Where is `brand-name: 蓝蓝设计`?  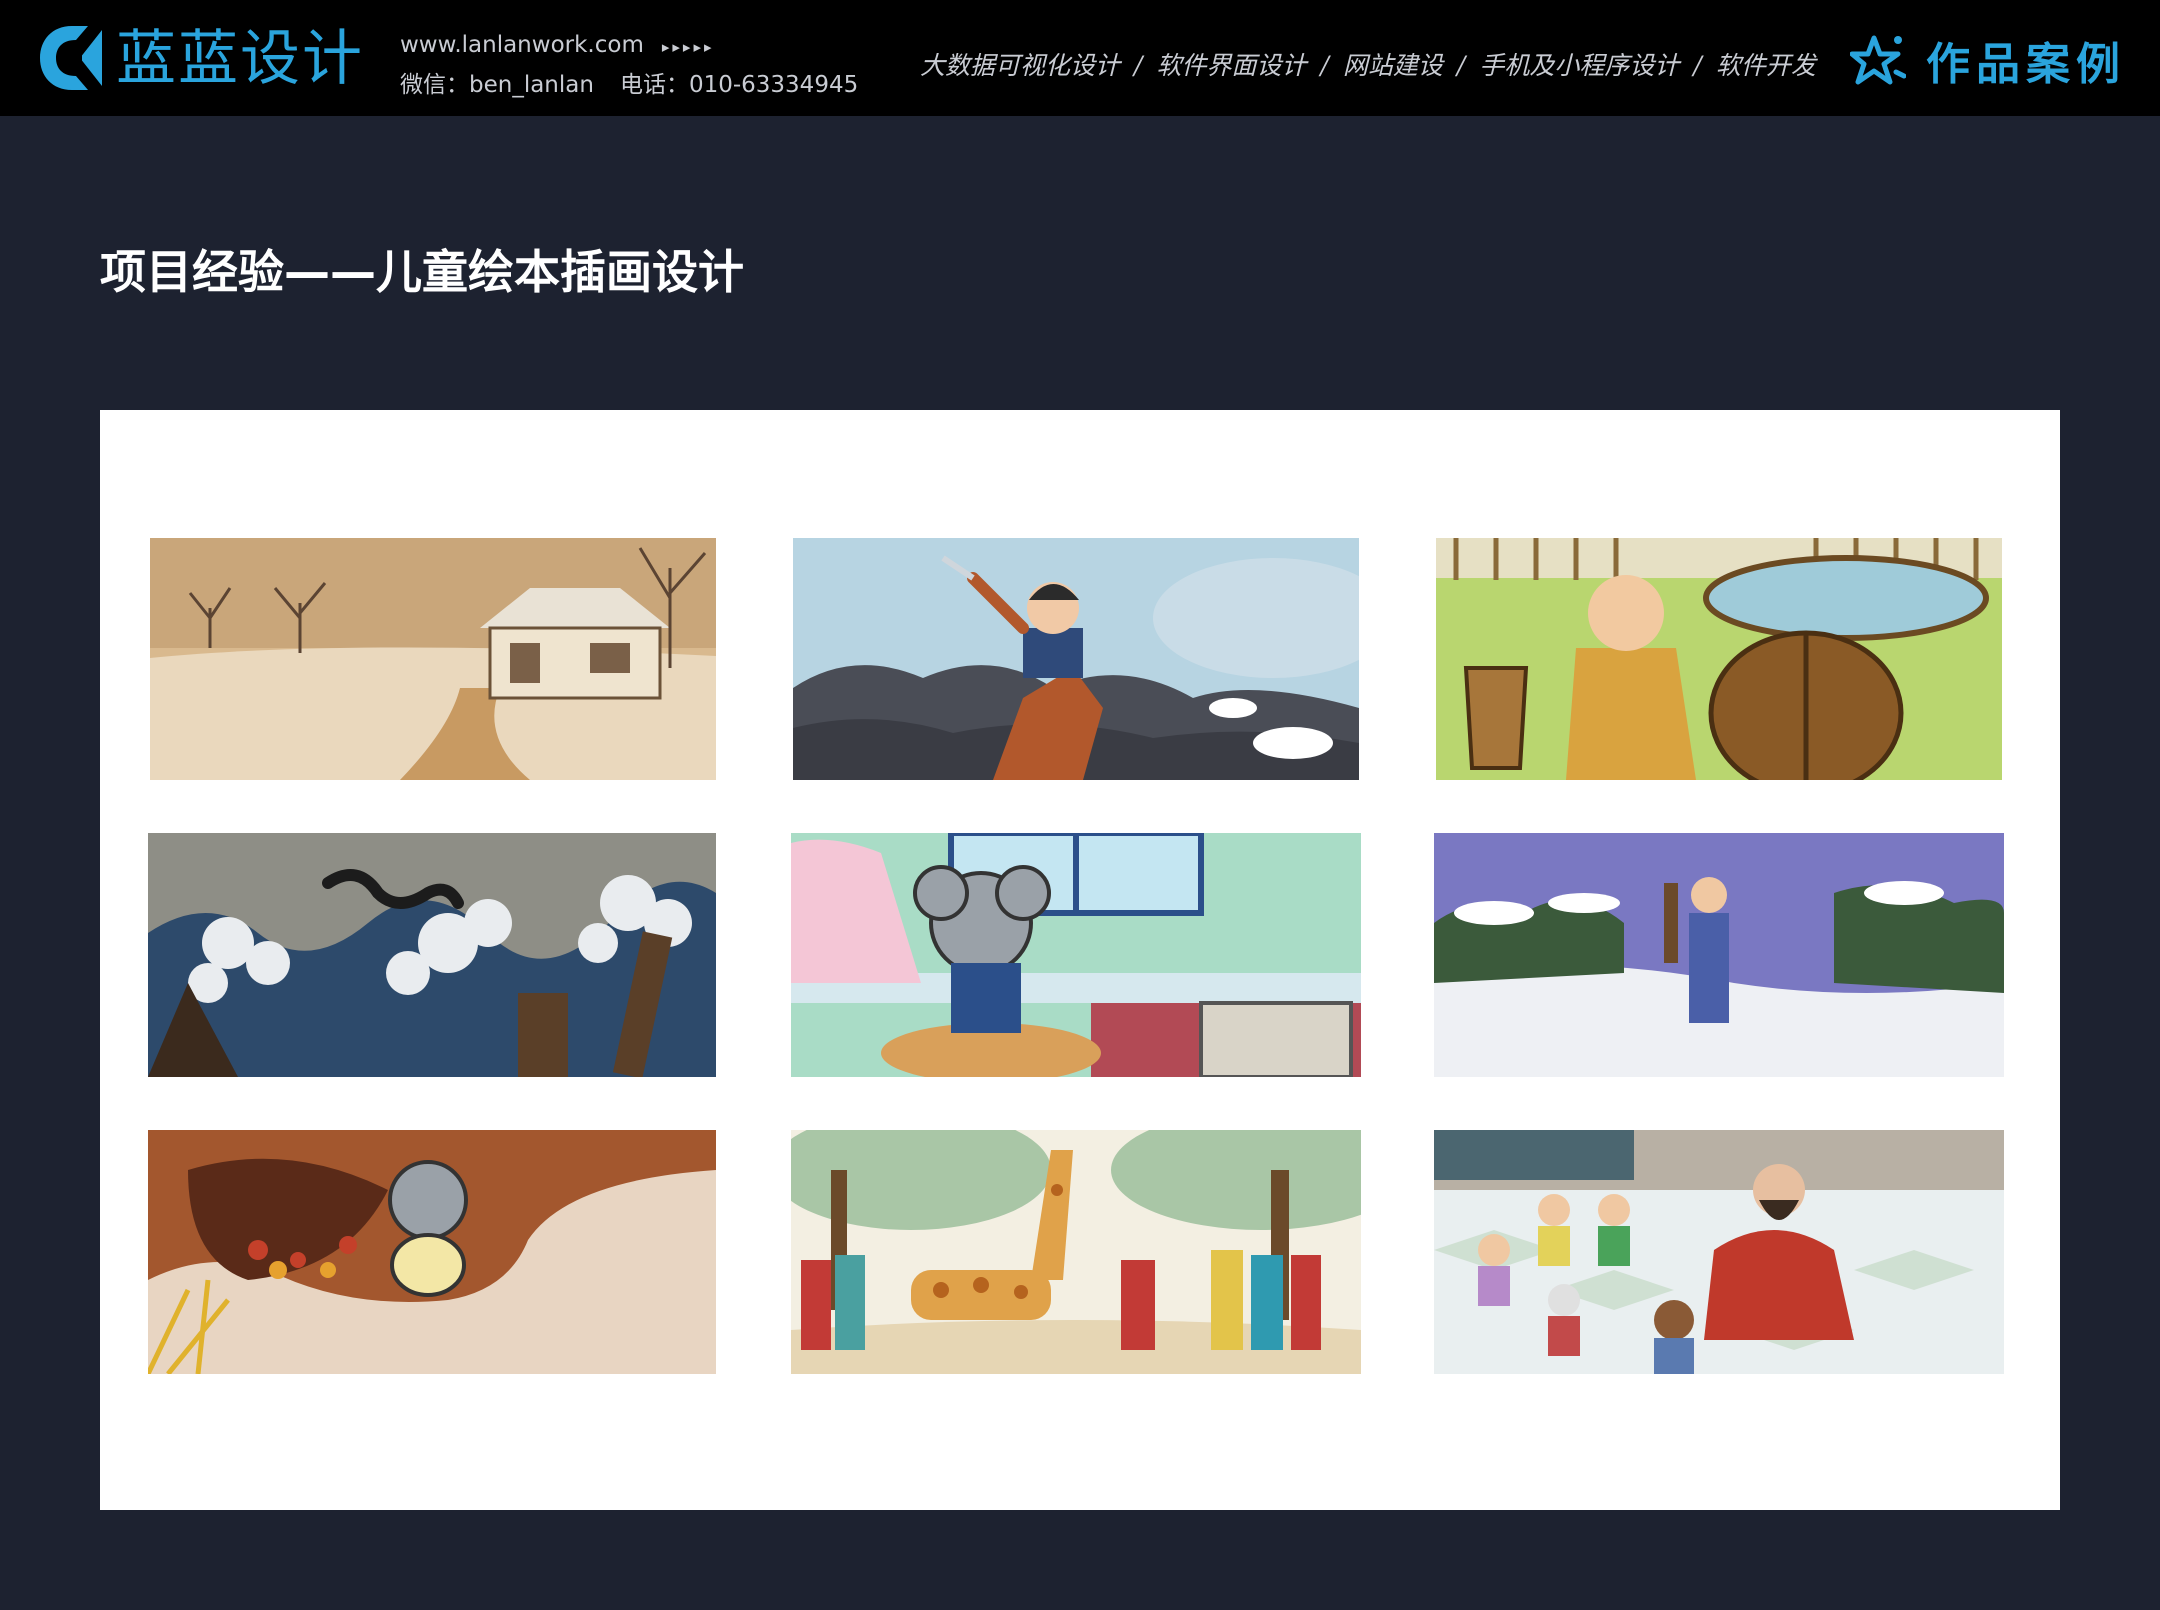
brand-name: 蓝蓝设计 is located at coordinates (240, 59).